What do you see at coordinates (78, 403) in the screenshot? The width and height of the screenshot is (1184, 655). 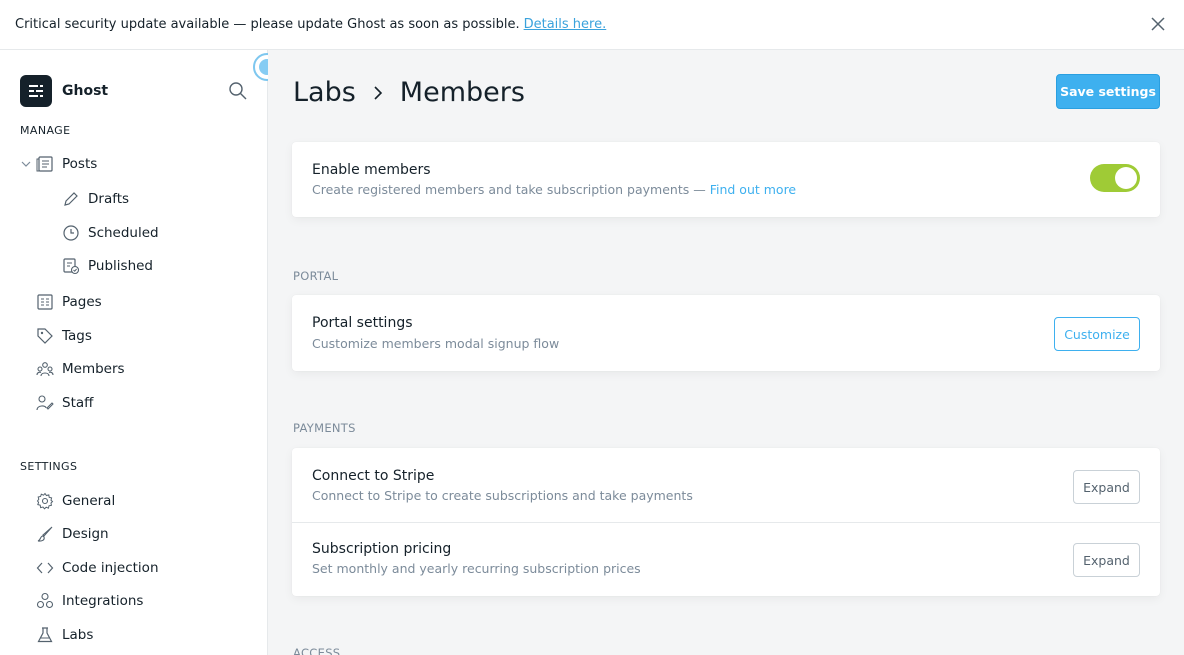 I see `sidebar-item-label: Staff` at bounding box center [78, 403].